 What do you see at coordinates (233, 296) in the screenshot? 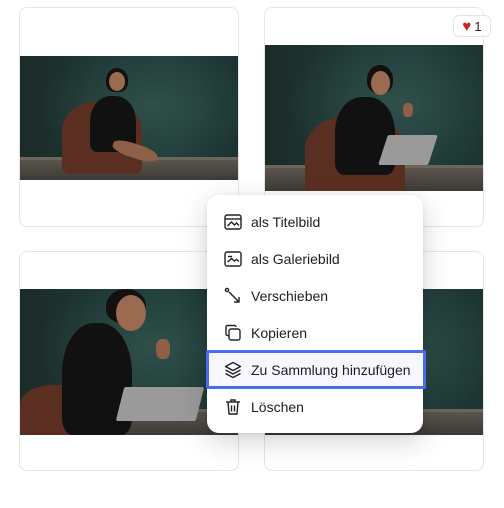
I see `move-icon` at bounding box center [233, 296].